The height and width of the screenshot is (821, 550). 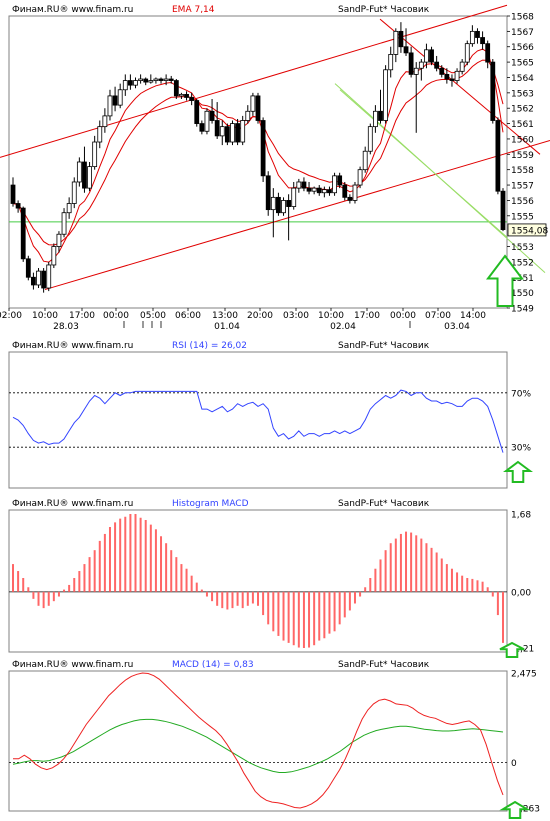 I want to click on time-tick-label: 00:00, so click(x=403, y=316).